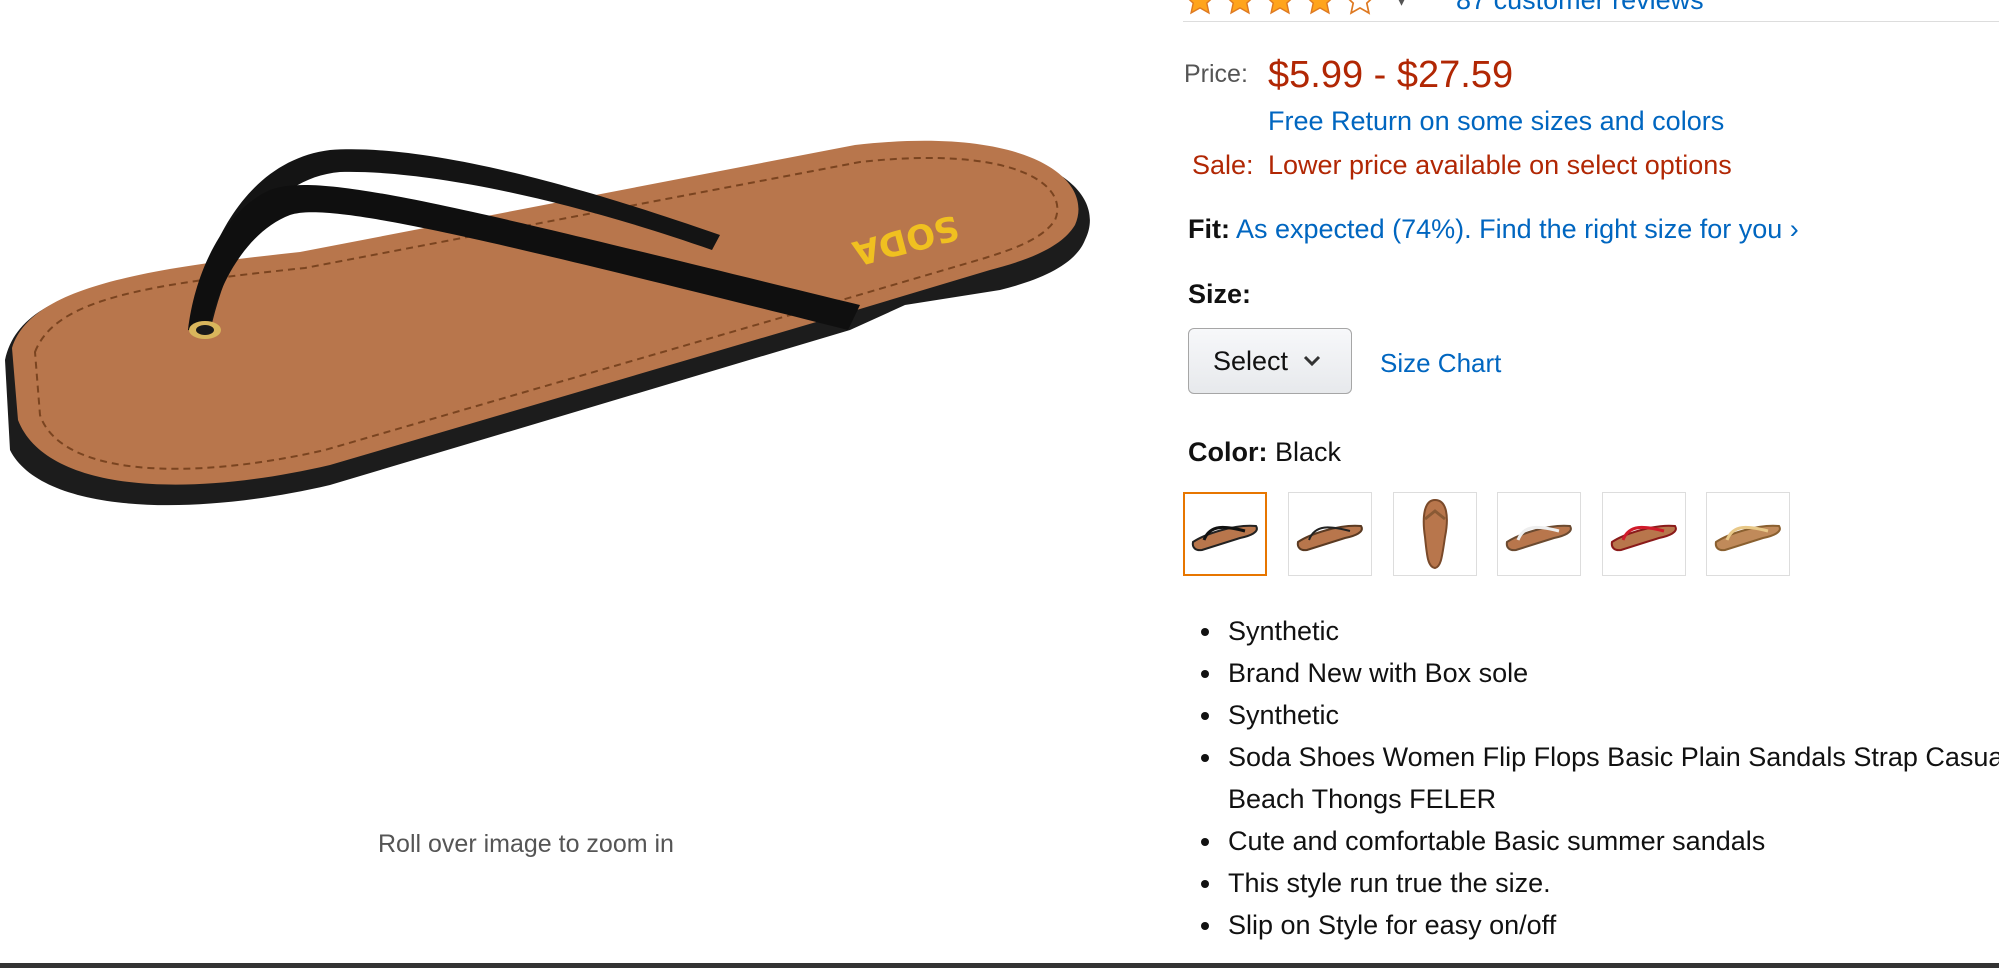 This screenshot has height=968, width=1999. I want to click on feature-bullet: Brand New with Box sole, so click(1611, 673).